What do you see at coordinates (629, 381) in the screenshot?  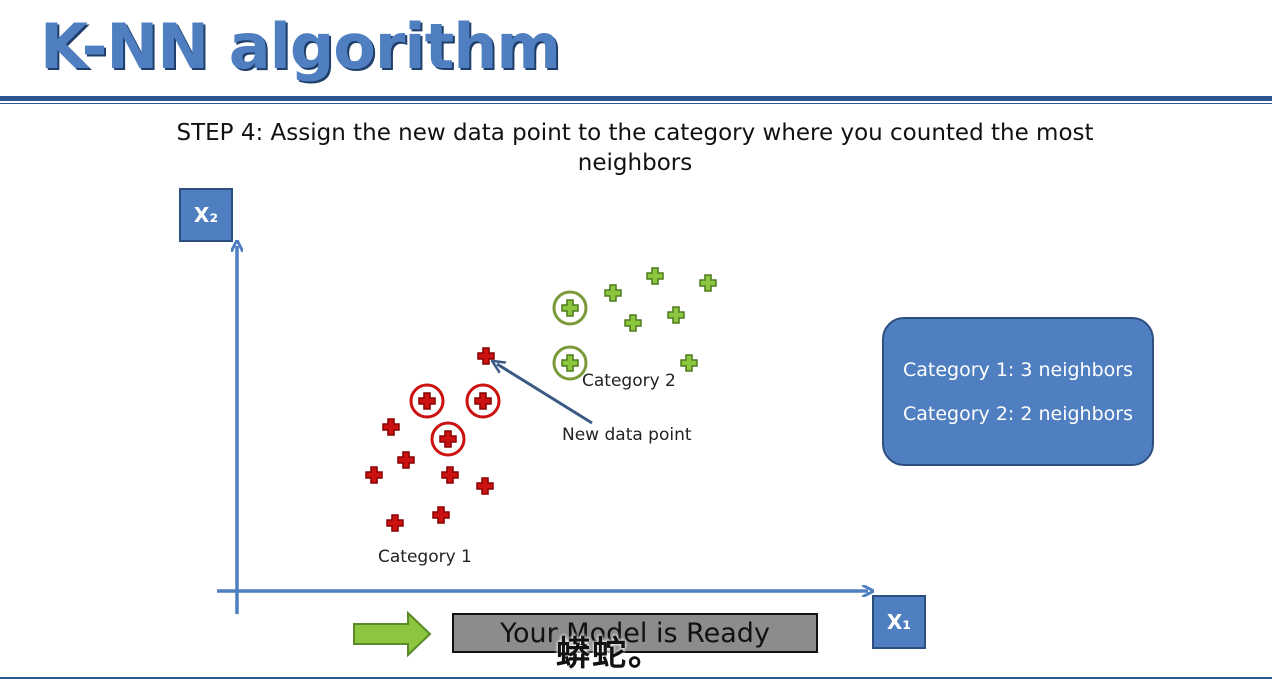 I see `category2-label: Category 2` at bounding box center [629, 381].